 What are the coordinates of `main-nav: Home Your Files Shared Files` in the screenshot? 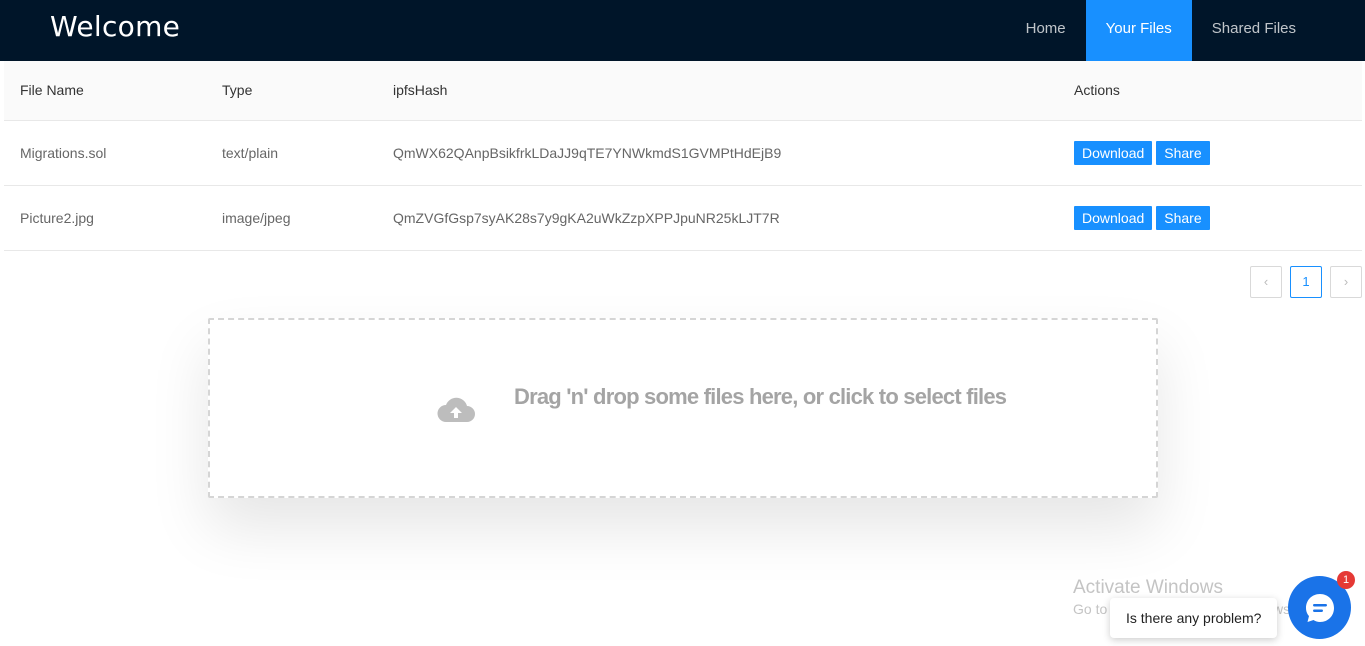 It's located at (1161, 30).